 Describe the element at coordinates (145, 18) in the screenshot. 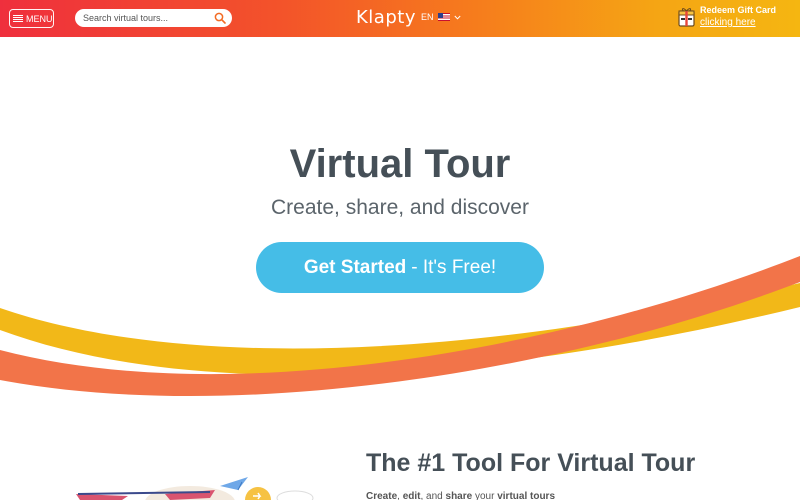

I see `search-input` at that location.